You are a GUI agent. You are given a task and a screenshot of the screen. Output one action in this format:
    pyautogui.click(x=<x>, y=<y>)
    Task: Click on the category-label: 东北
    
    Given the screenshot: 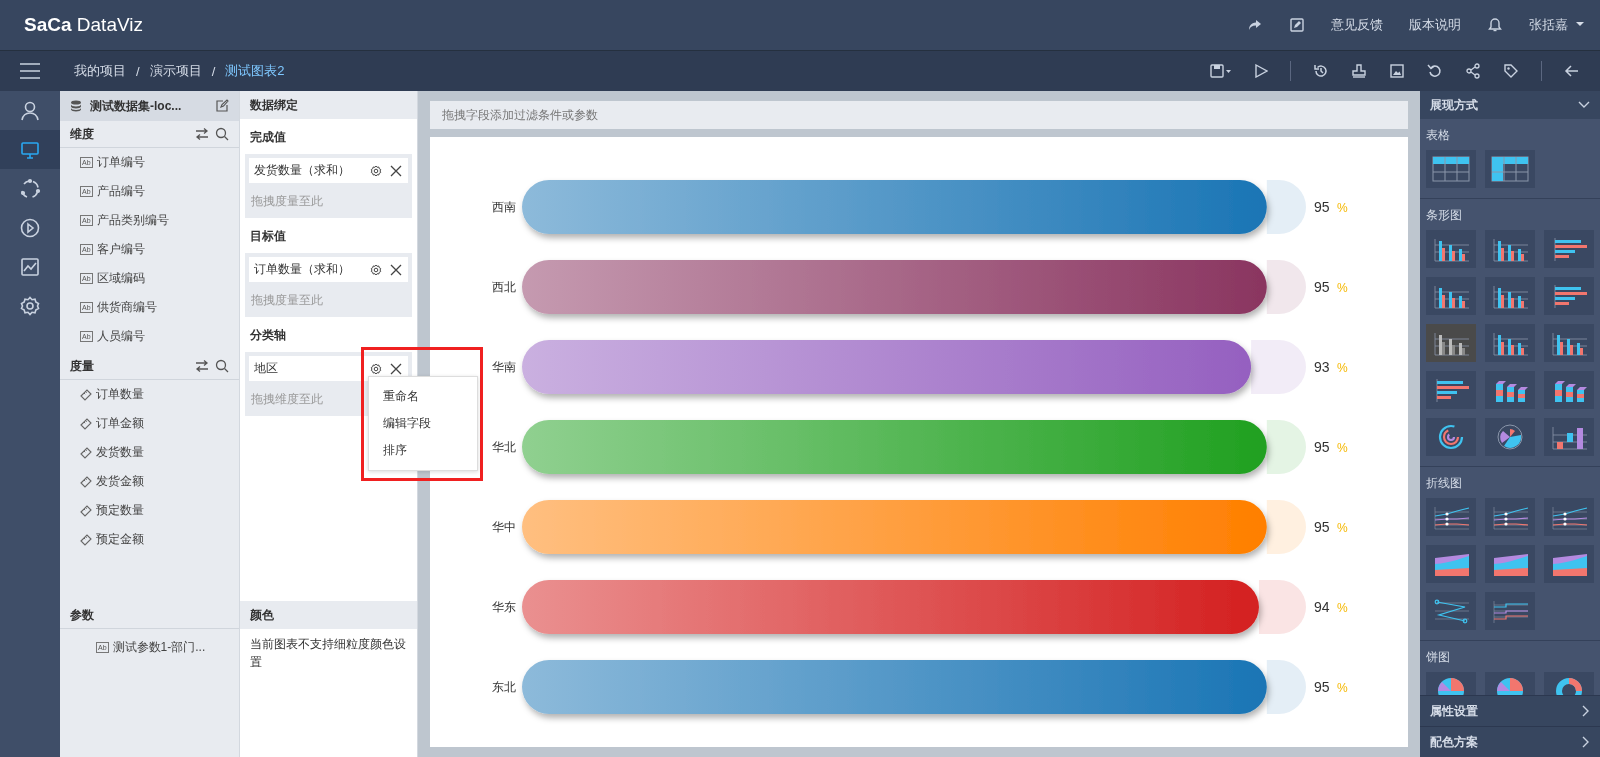 What is the action you would take?
    pyautogui.click(x=504, y=687)
    